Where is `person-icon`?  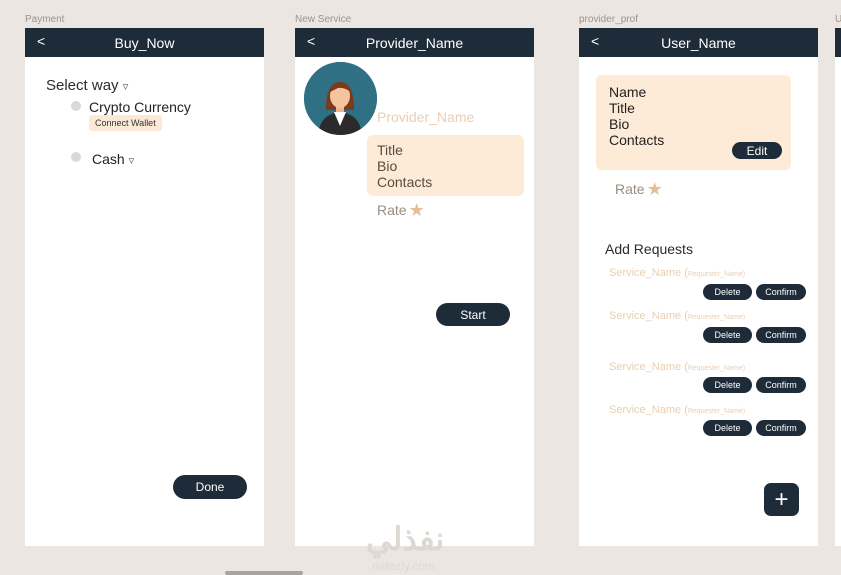 person-icon is located at coordinates (340, 98).